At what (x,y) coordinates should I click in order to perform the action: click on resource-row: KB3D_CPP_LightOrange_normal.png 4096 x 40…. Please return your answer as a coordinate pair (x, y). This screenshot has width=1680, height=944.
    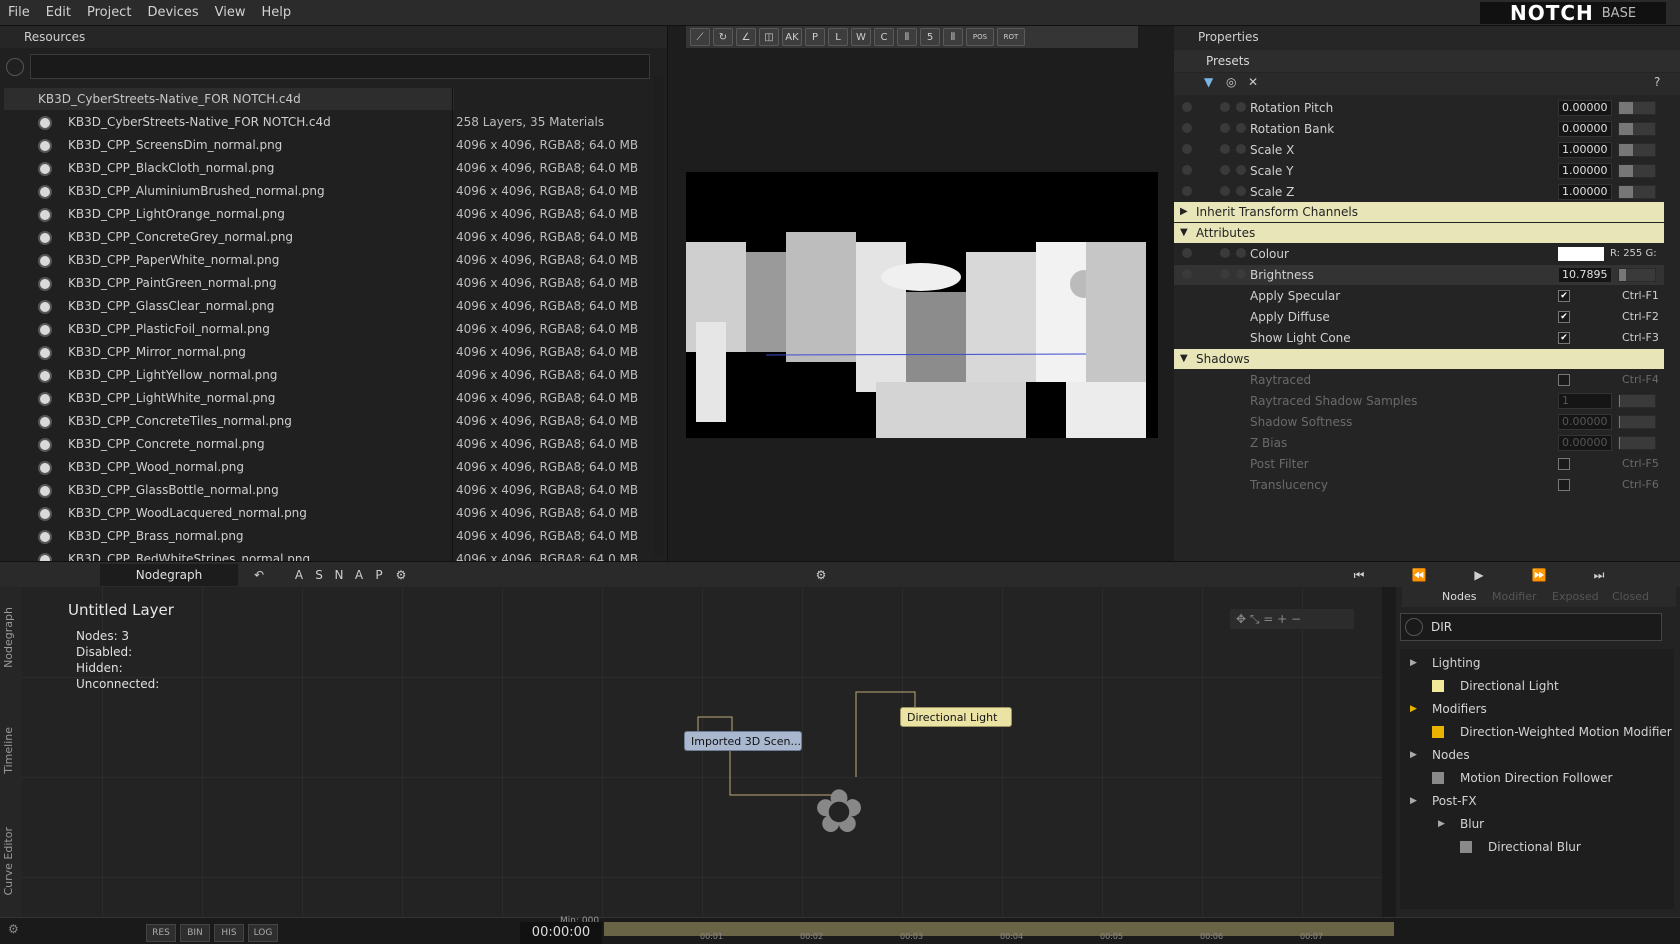
    Looking at the image, I should click on (334, 214).